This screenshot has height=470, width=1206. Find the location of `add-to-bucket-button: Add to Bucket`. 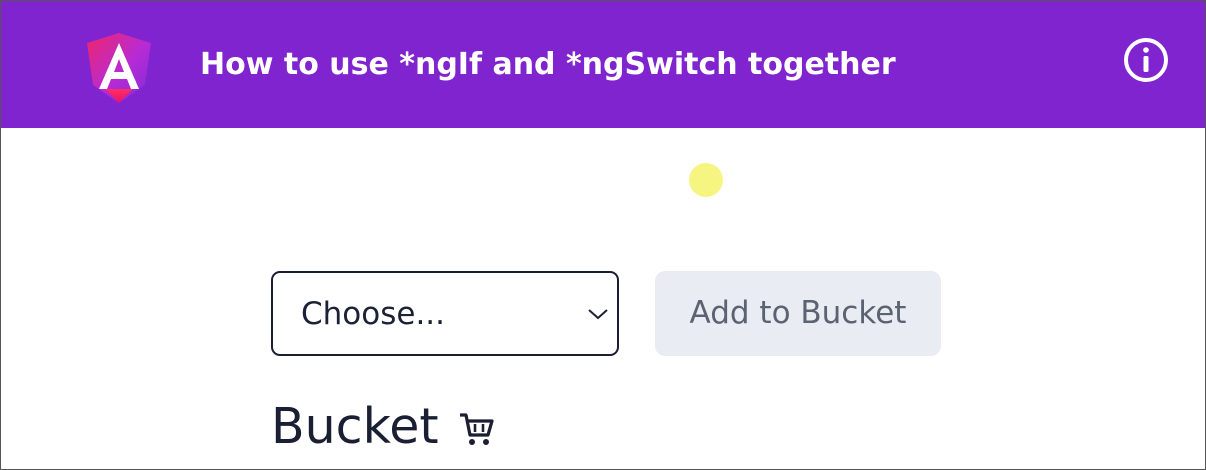

add-to-bucket-button: Add to Bucket is located at coordinates (798, 313).